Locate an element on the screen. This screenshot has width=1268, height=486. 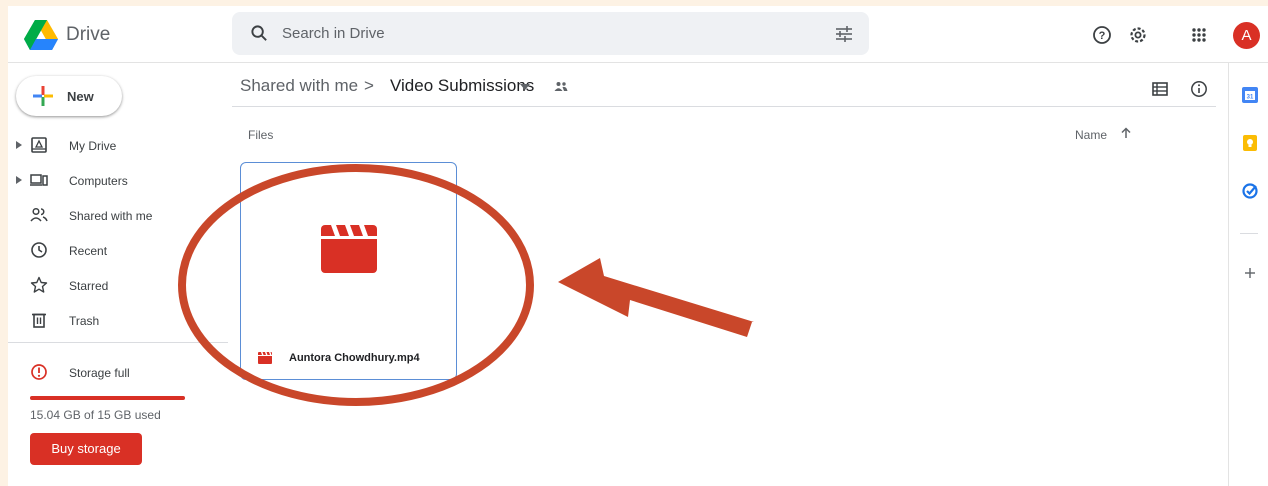
calendar-icon: 31 is located at coordinates (1250, 95).